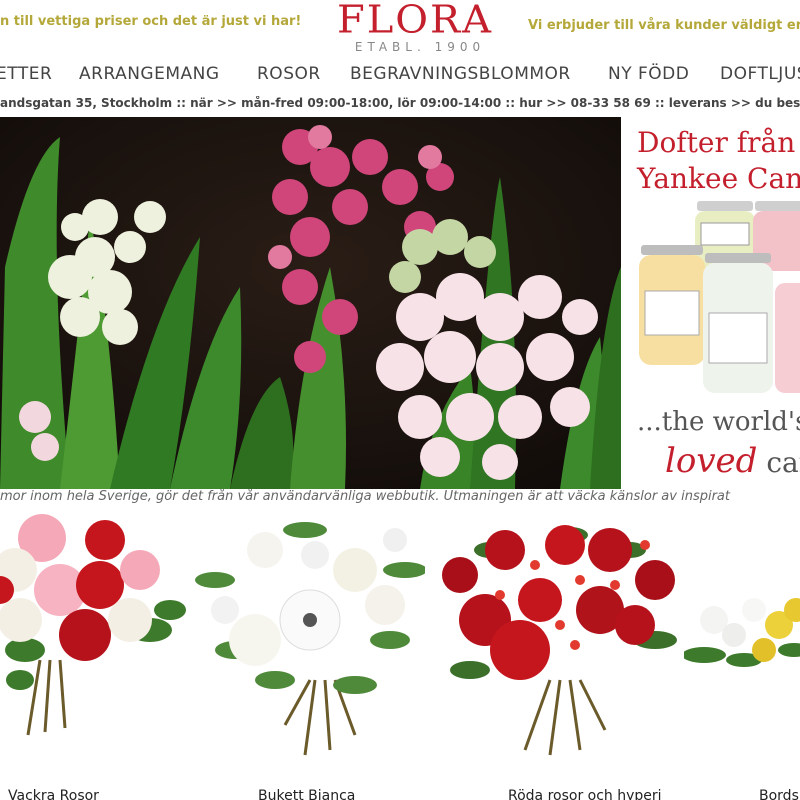 This screenshot has height=800, width=800. Describe the element at coordinates (306, 794) in the screenshot. I see `product-name: Bukett Bianca` at that location.